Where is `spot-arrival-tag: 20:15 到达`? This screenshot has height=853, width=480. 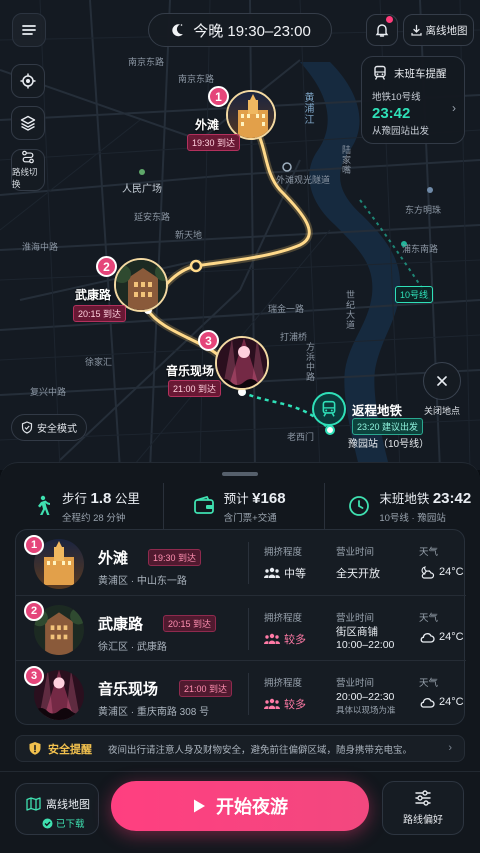 spot-arrival-tag: 20:15 到达 is located at coordinates (190, 623).